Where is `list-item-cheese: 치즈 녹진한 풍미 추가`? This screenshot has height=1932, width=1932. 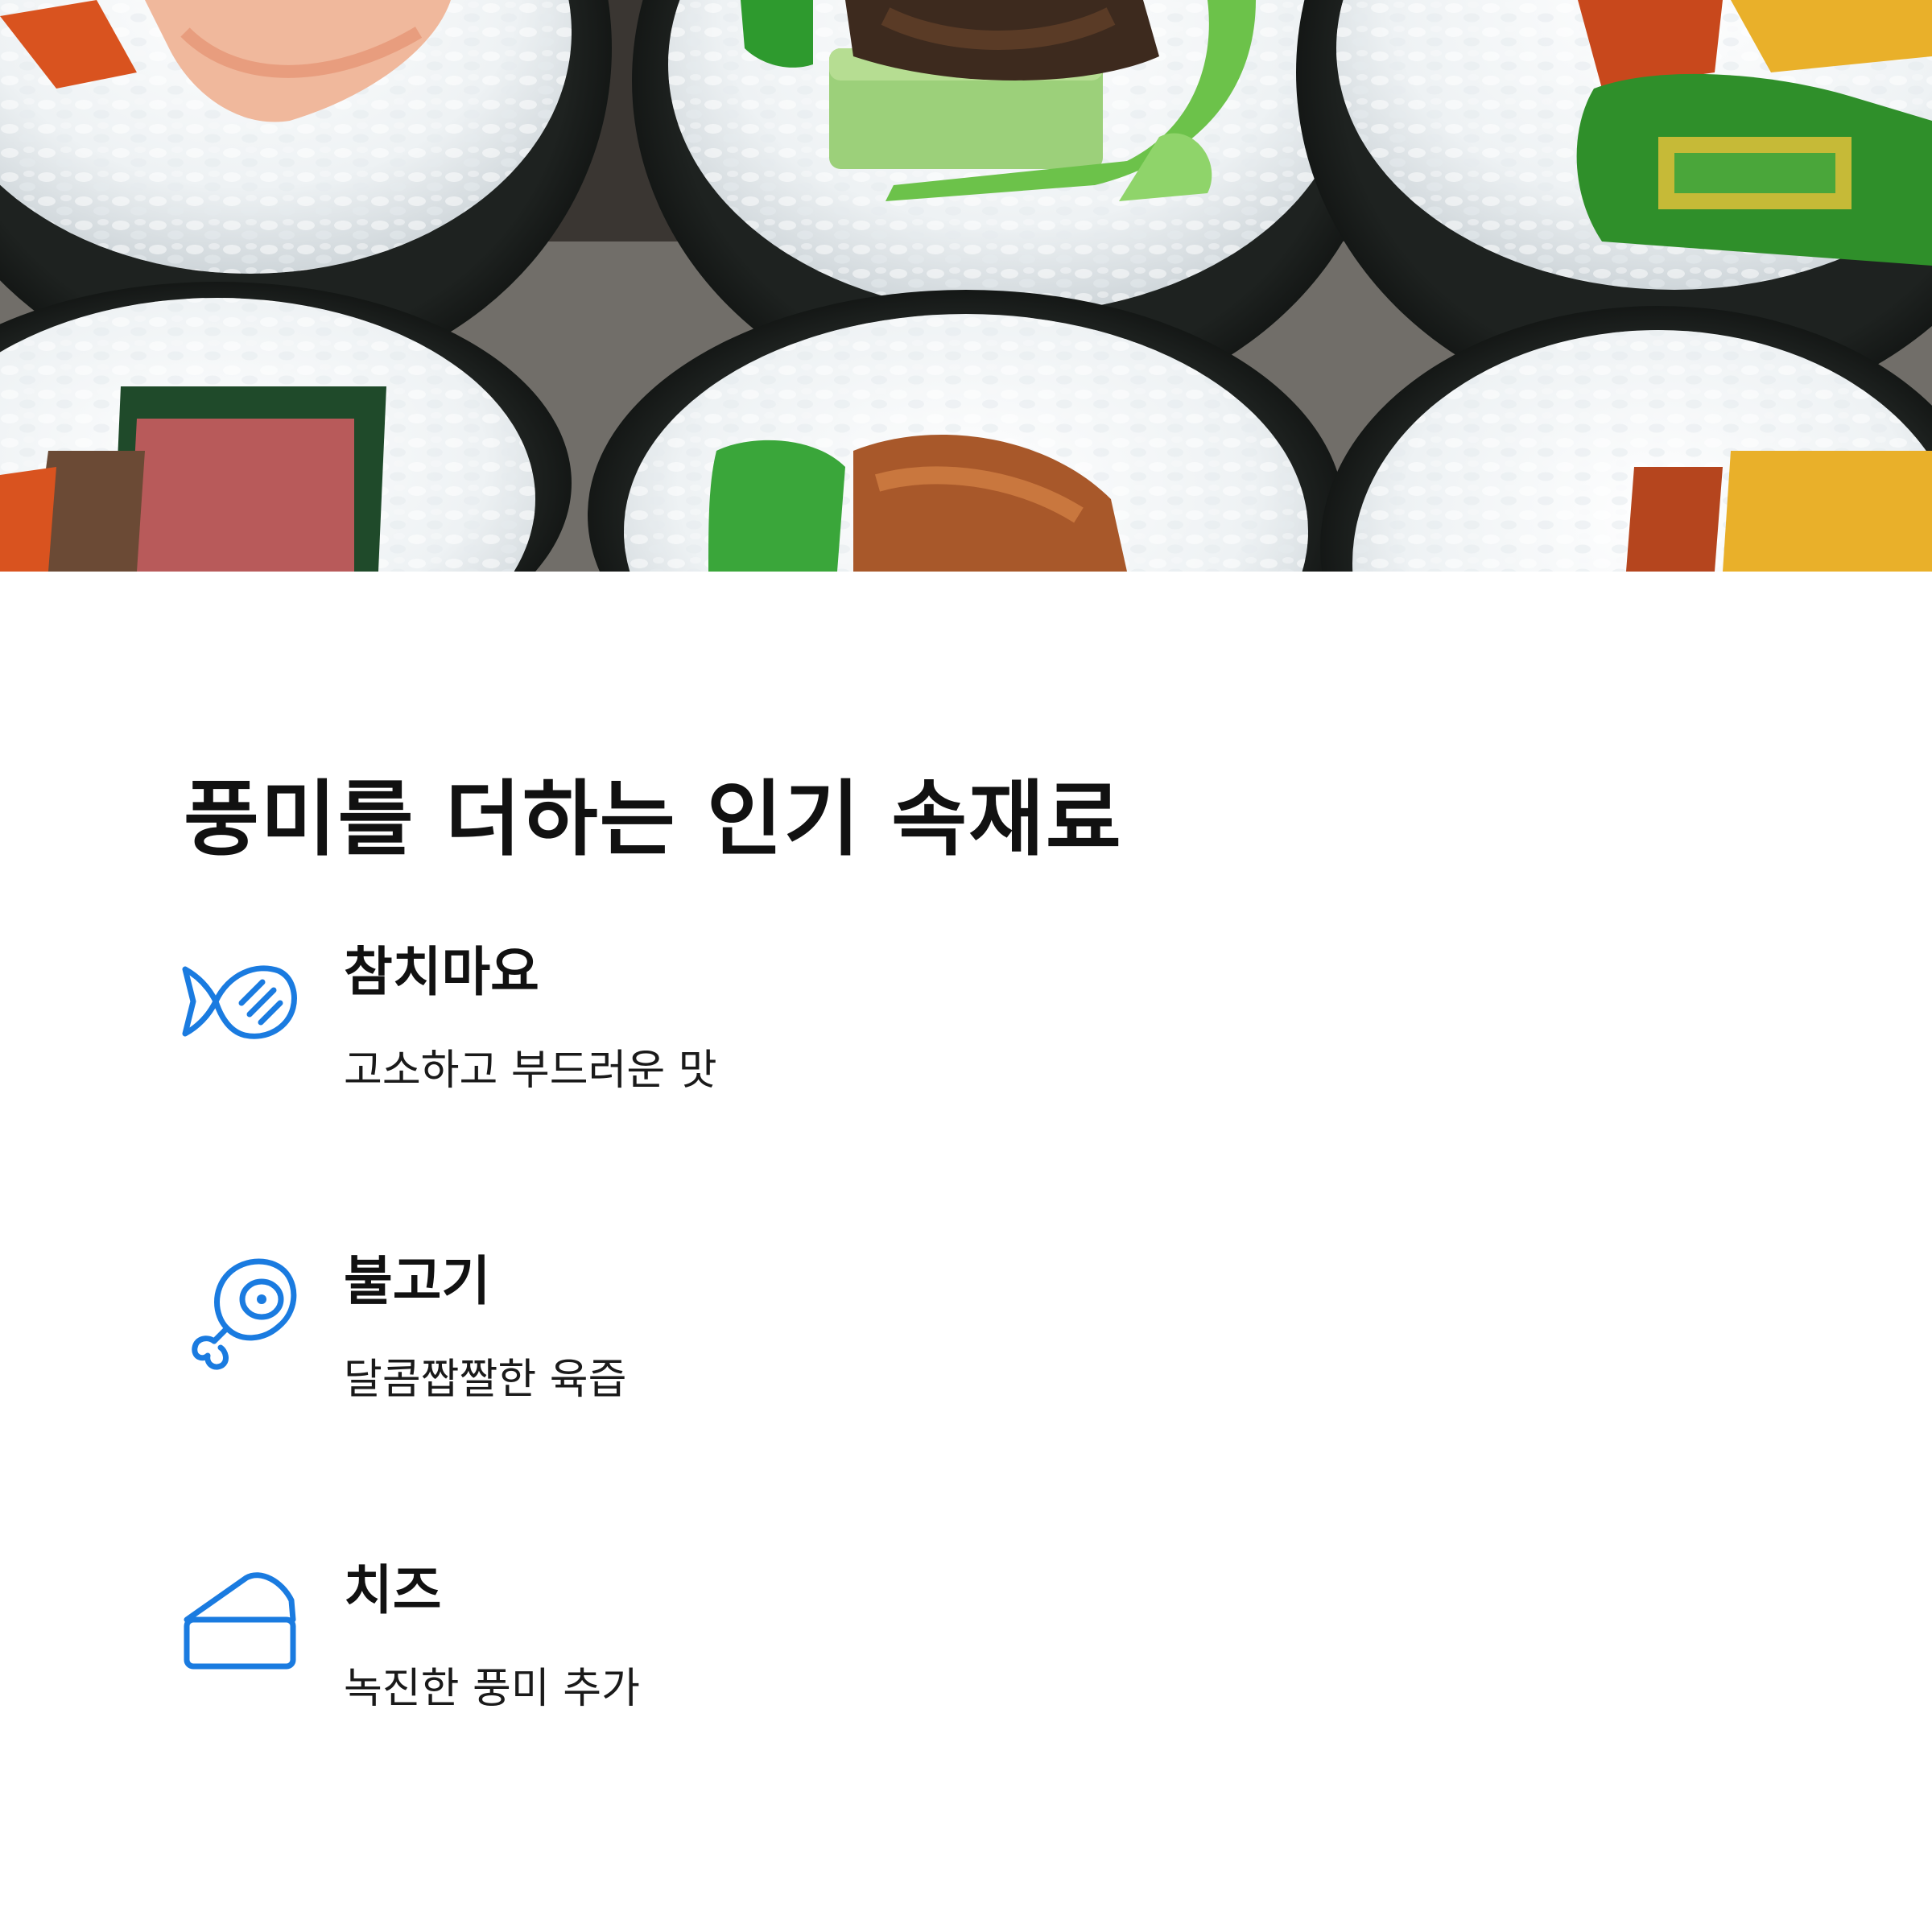
list-item-cheese: 치즈 녹진한 풍미 추가 is located at coordinates (966, 1665).